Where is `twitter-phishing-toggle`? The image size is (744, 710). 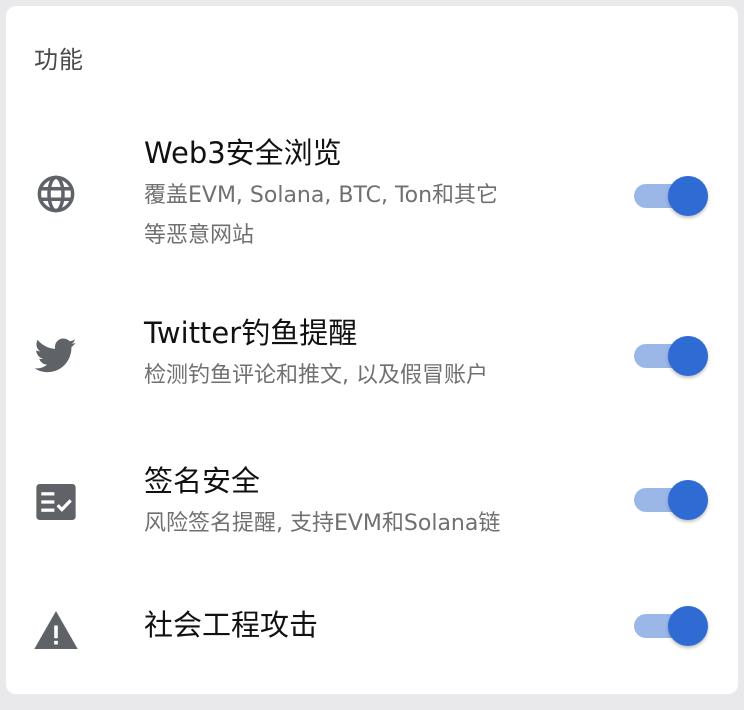 twitter-phishing-toggle is located at coordinates (670, 356).